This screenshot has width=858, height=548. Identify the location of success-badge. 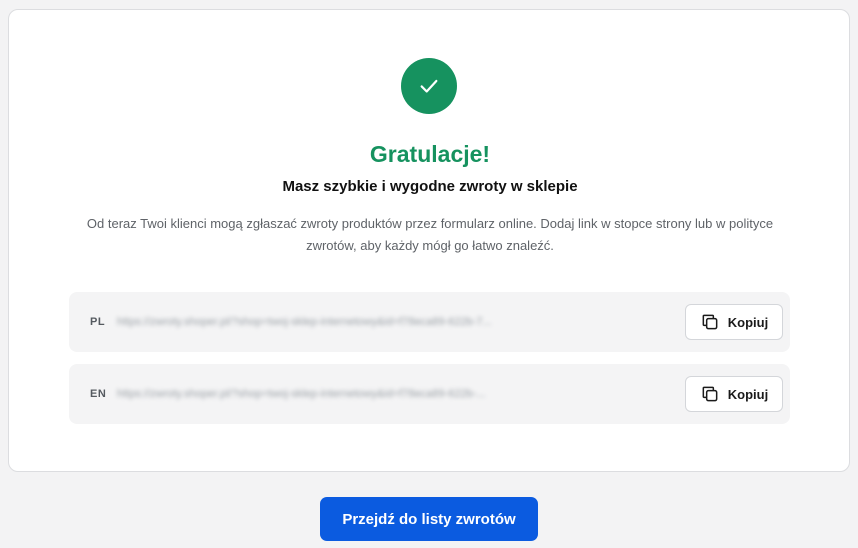
(429, 86).